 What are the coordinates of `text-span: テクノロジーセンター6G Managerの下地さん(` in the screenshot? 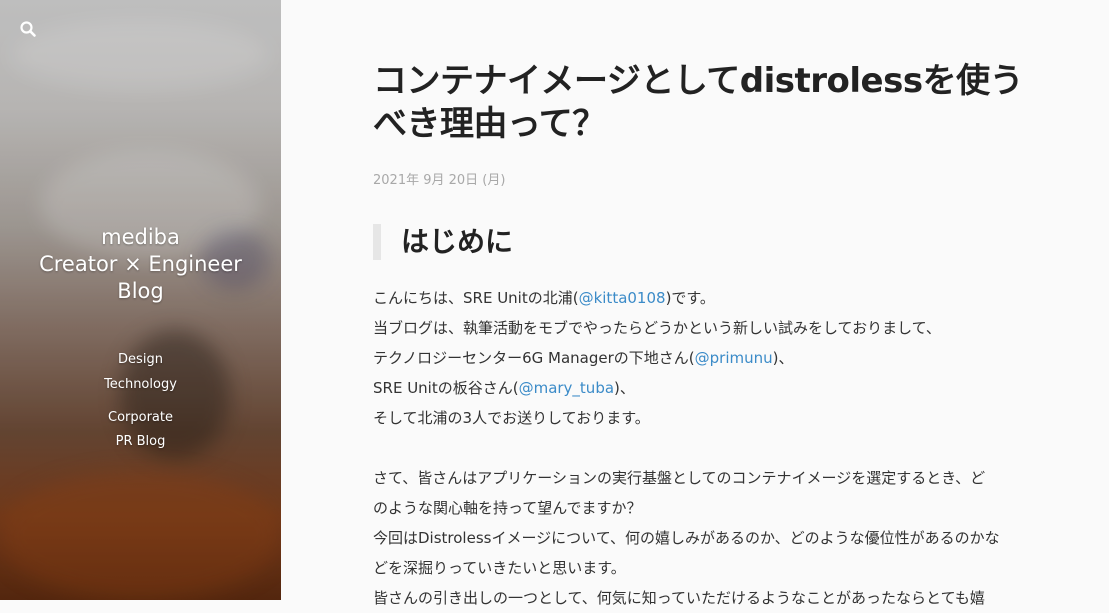 It's located at (534, 358).